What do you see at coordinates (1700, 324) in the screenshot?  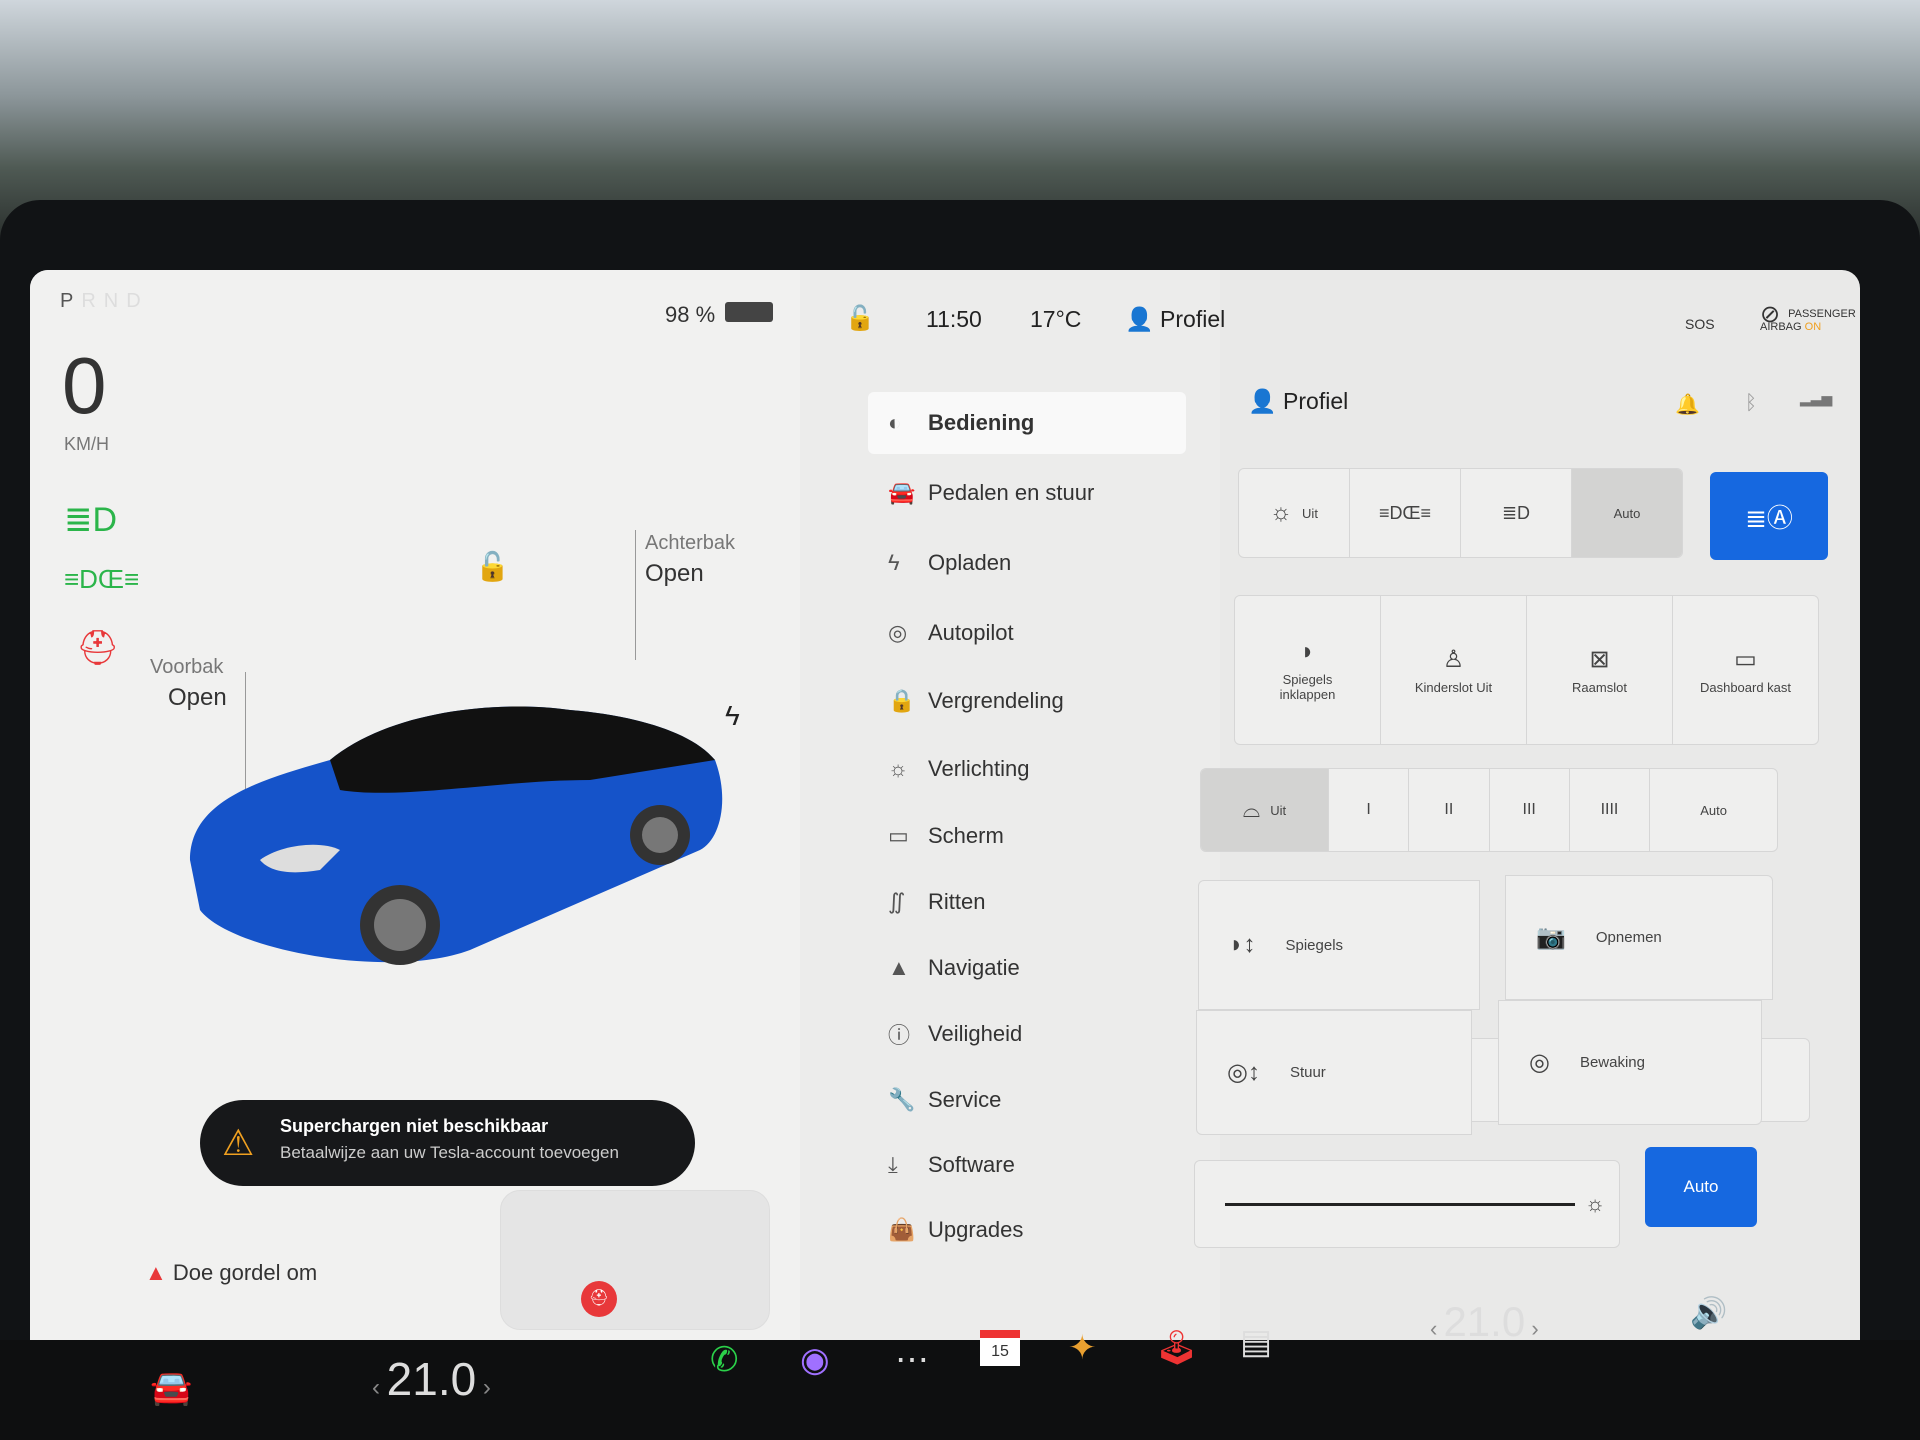 I see `sos-button: SOS` at bounding box center [1700, 324].